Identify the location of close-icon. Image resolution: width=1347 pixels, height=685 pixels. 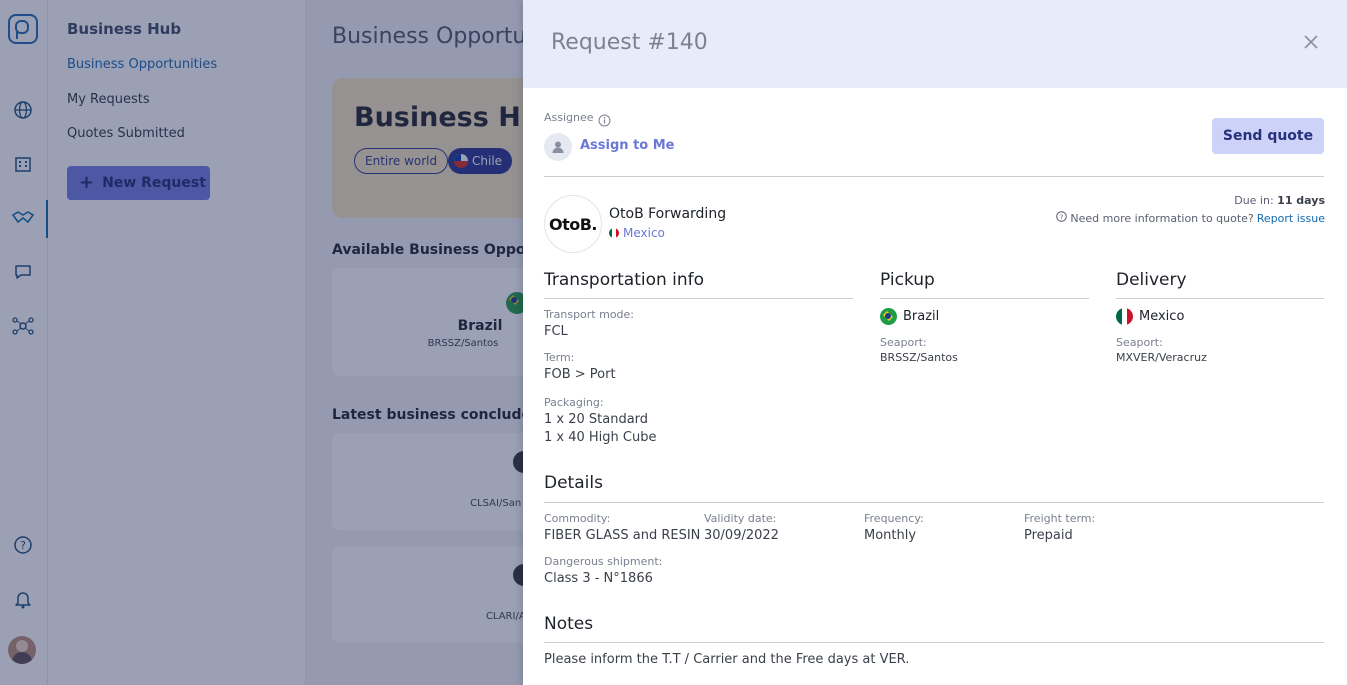
(1311, 42).